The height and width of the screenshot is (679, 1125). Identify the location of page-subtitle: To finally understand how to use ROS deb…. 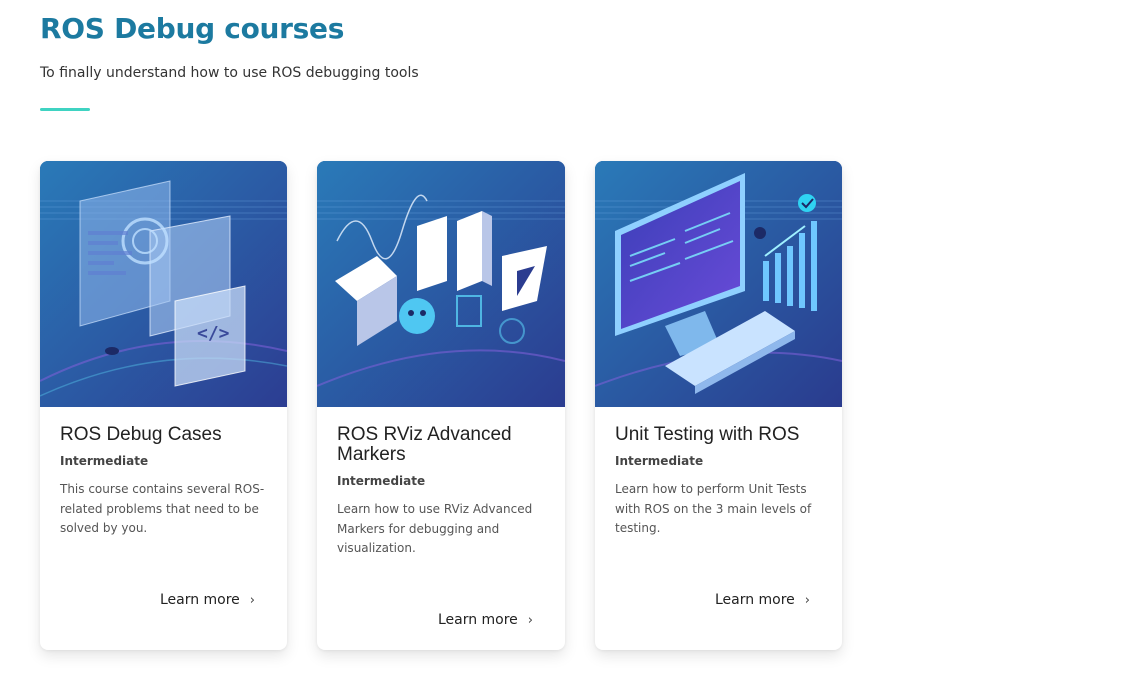
(229, 73).